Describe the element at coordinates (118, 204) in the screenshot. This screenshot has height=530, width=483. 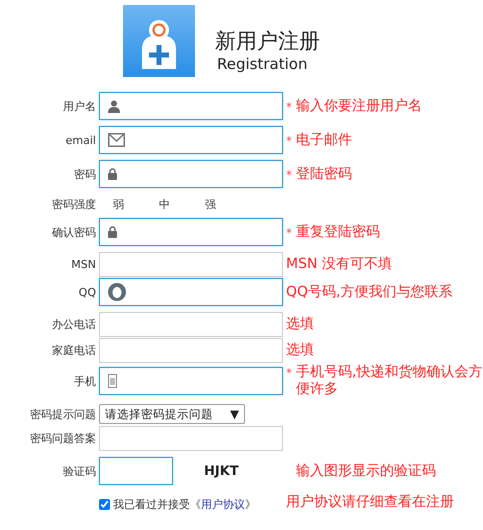
I see `strength-level: 弱` at that location.